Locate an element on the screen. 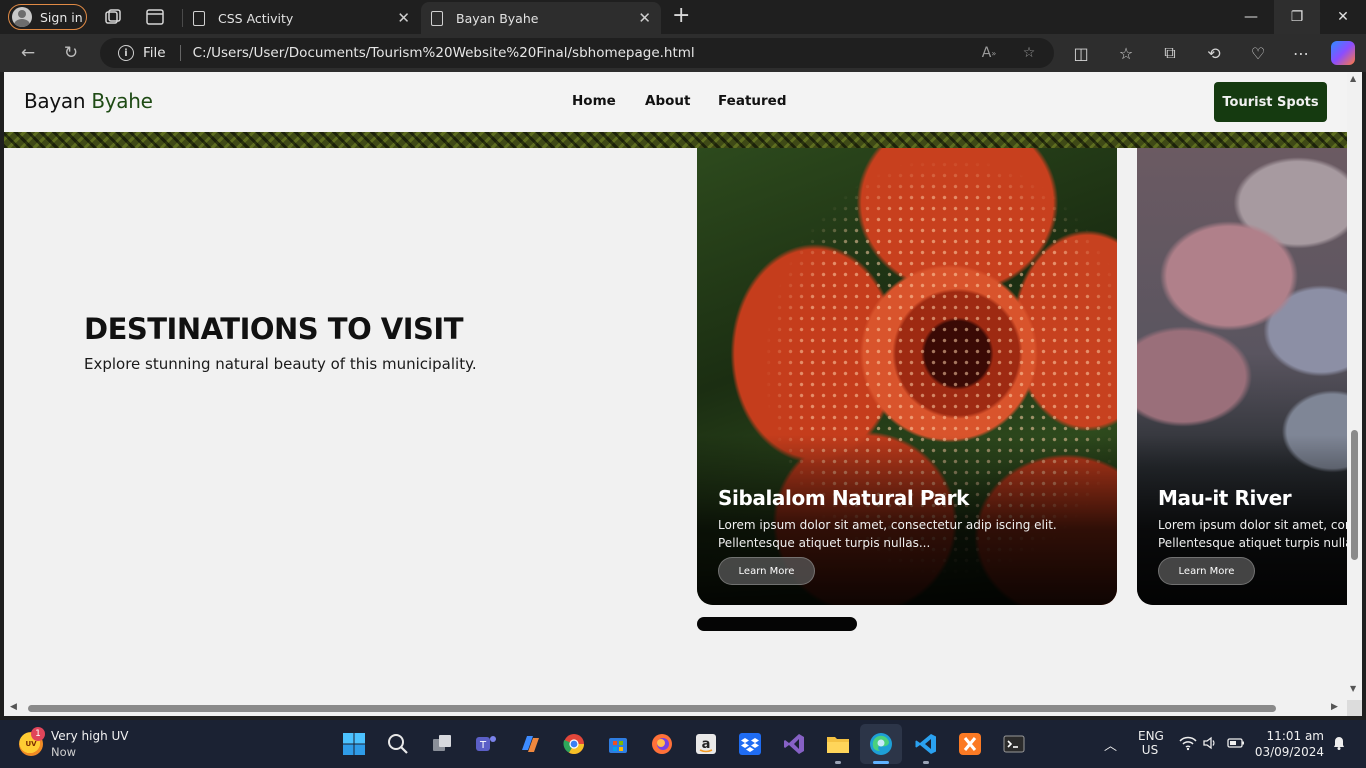 The width and height of the screenshot is (1366, 768). weather-title: Very high UV is located at coordinates (89, 736).